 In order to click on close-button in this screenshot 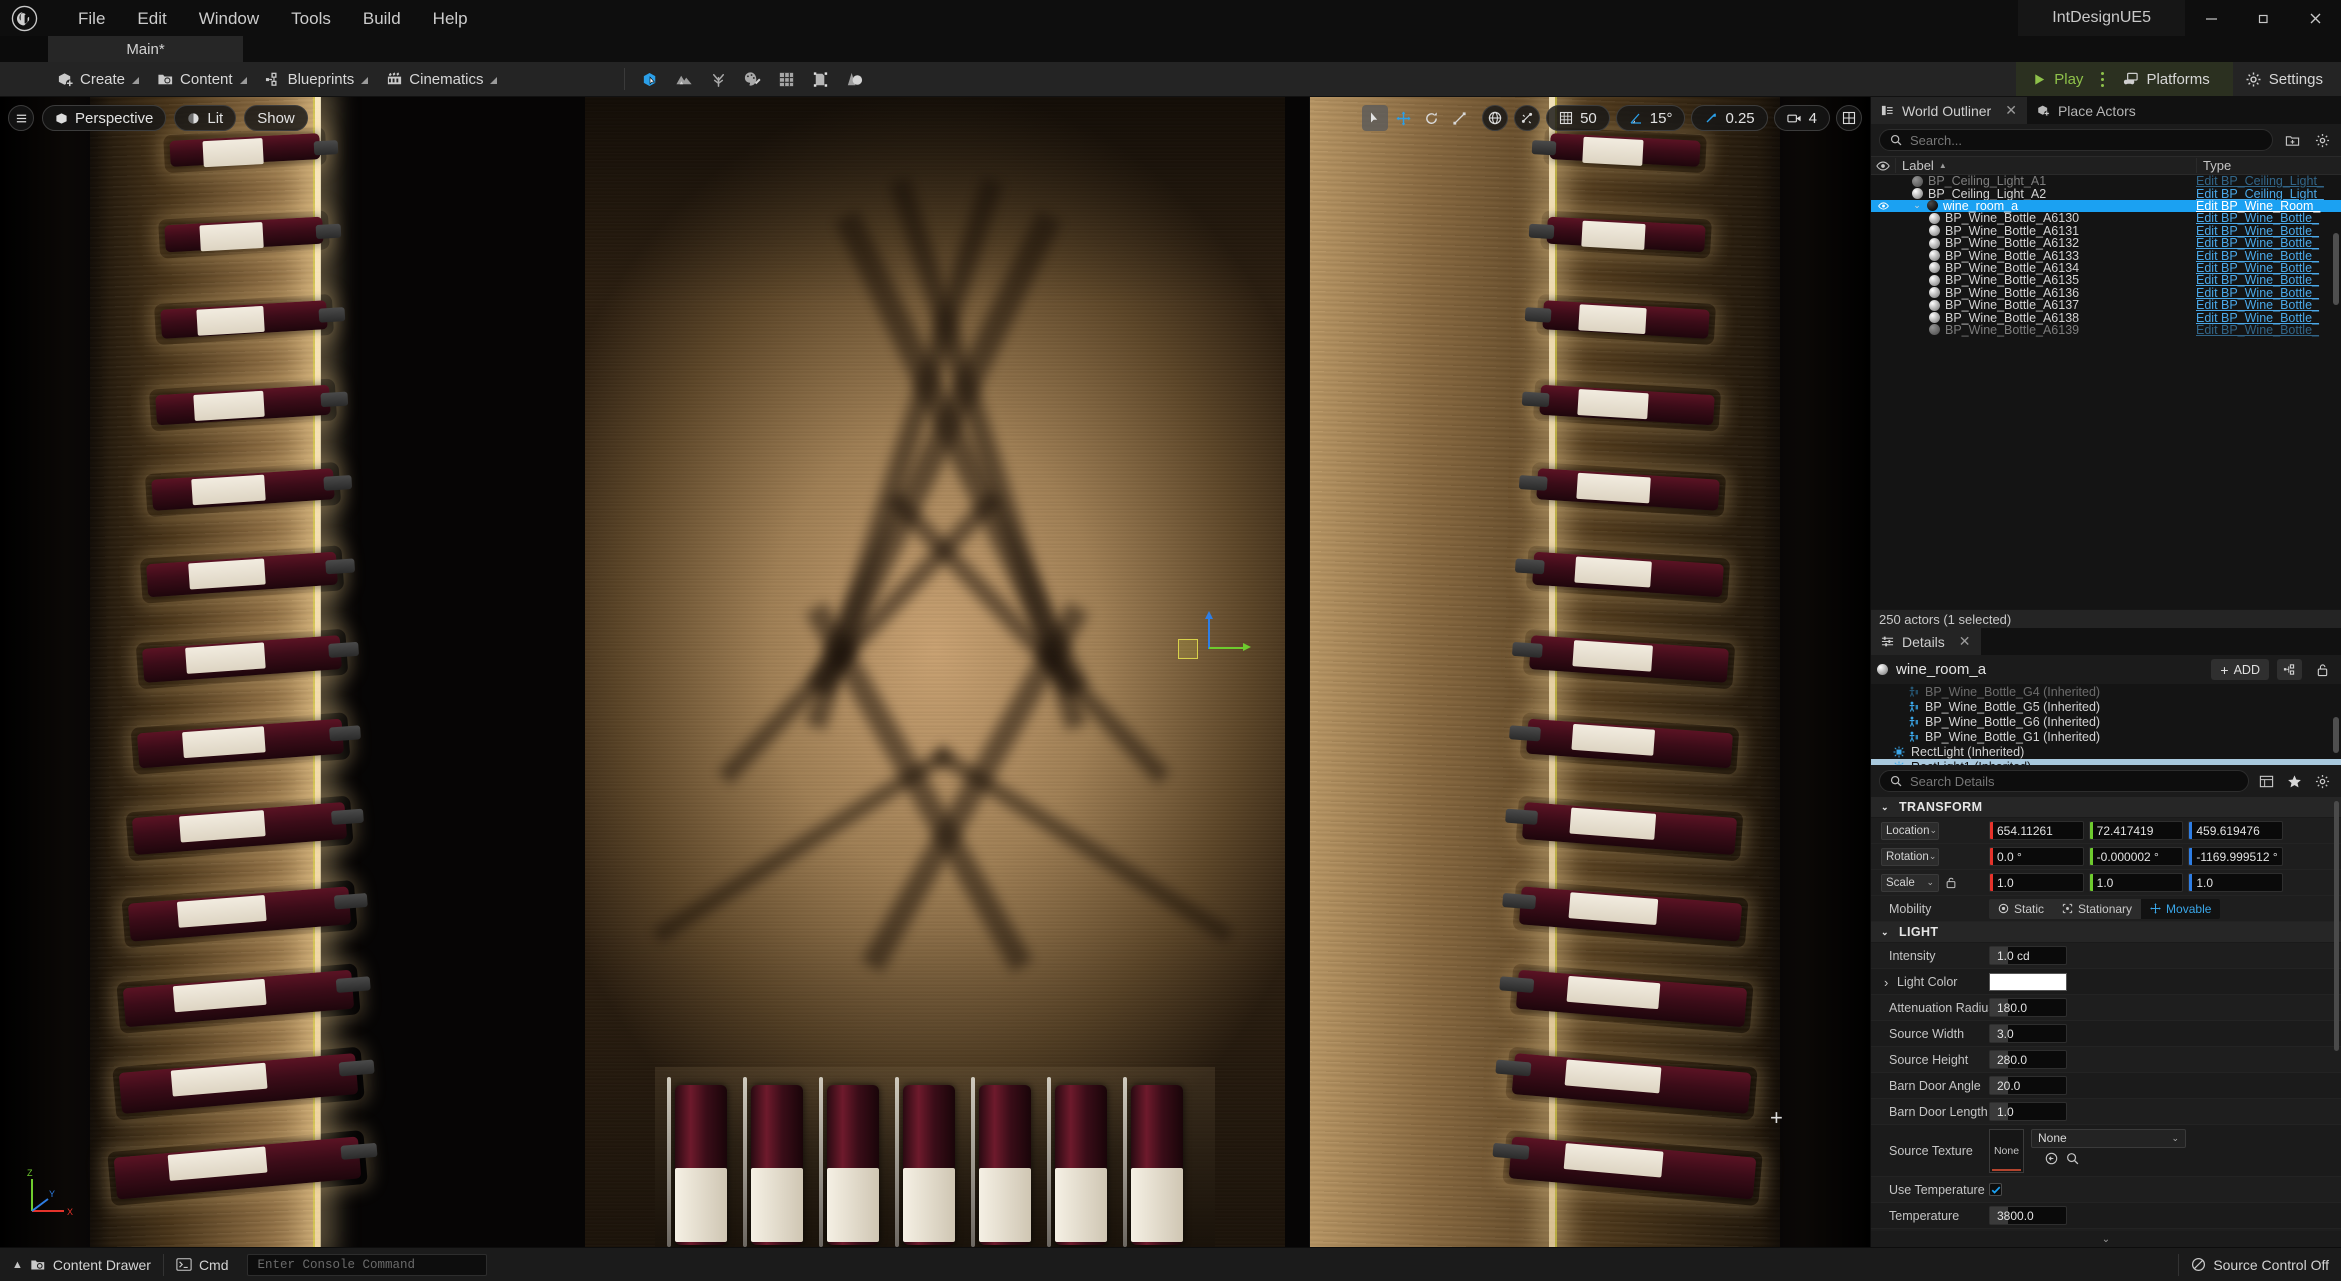, I will do `click(2315, 18)`.